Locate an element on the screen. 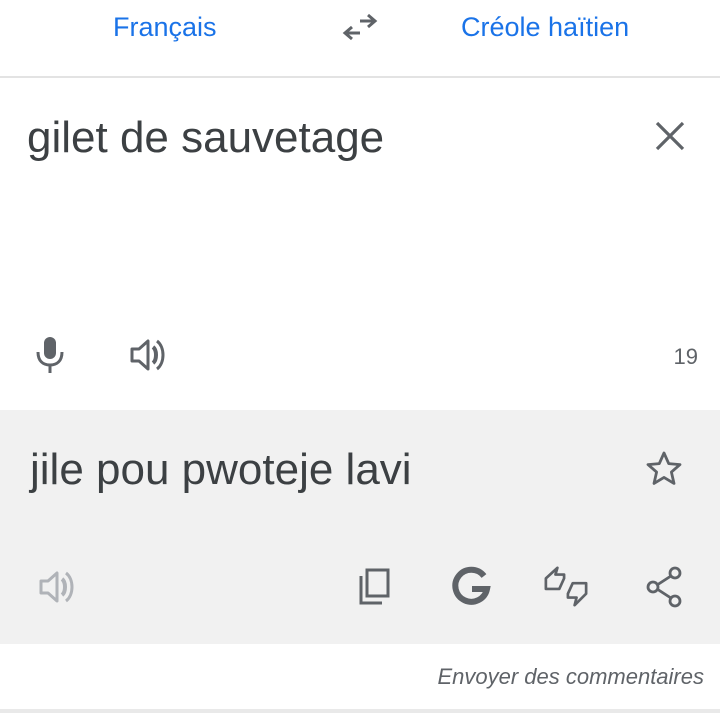 This screenshot has width=720, height=713. character-count: 19 is located at coordinates (685, 356).